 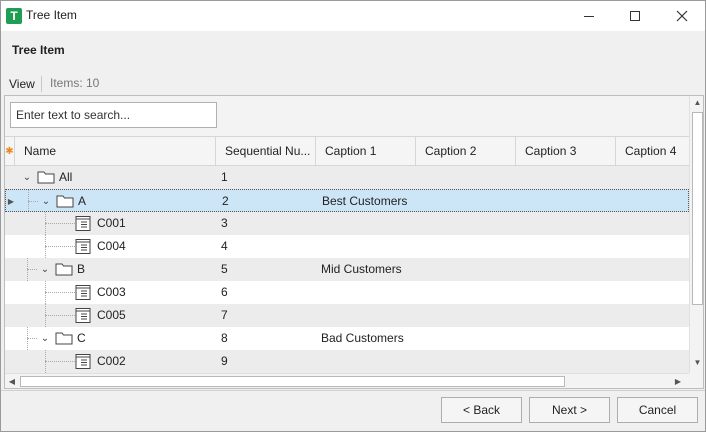 I want to click on cell-sequential-number: 2, so click(x=225, y=201).